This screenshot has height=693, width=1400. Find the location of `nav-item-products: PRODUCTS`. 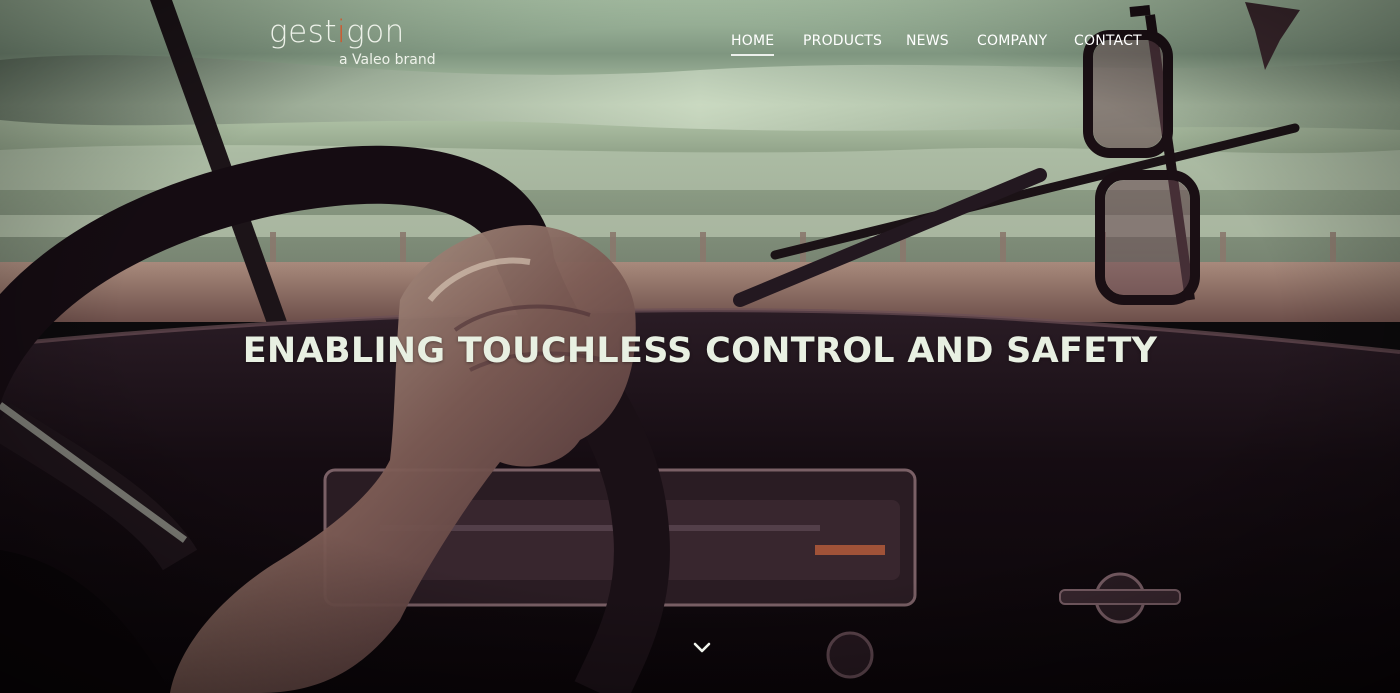

nav-item-products: PRODUCTS is located at coordinates (842, 41).